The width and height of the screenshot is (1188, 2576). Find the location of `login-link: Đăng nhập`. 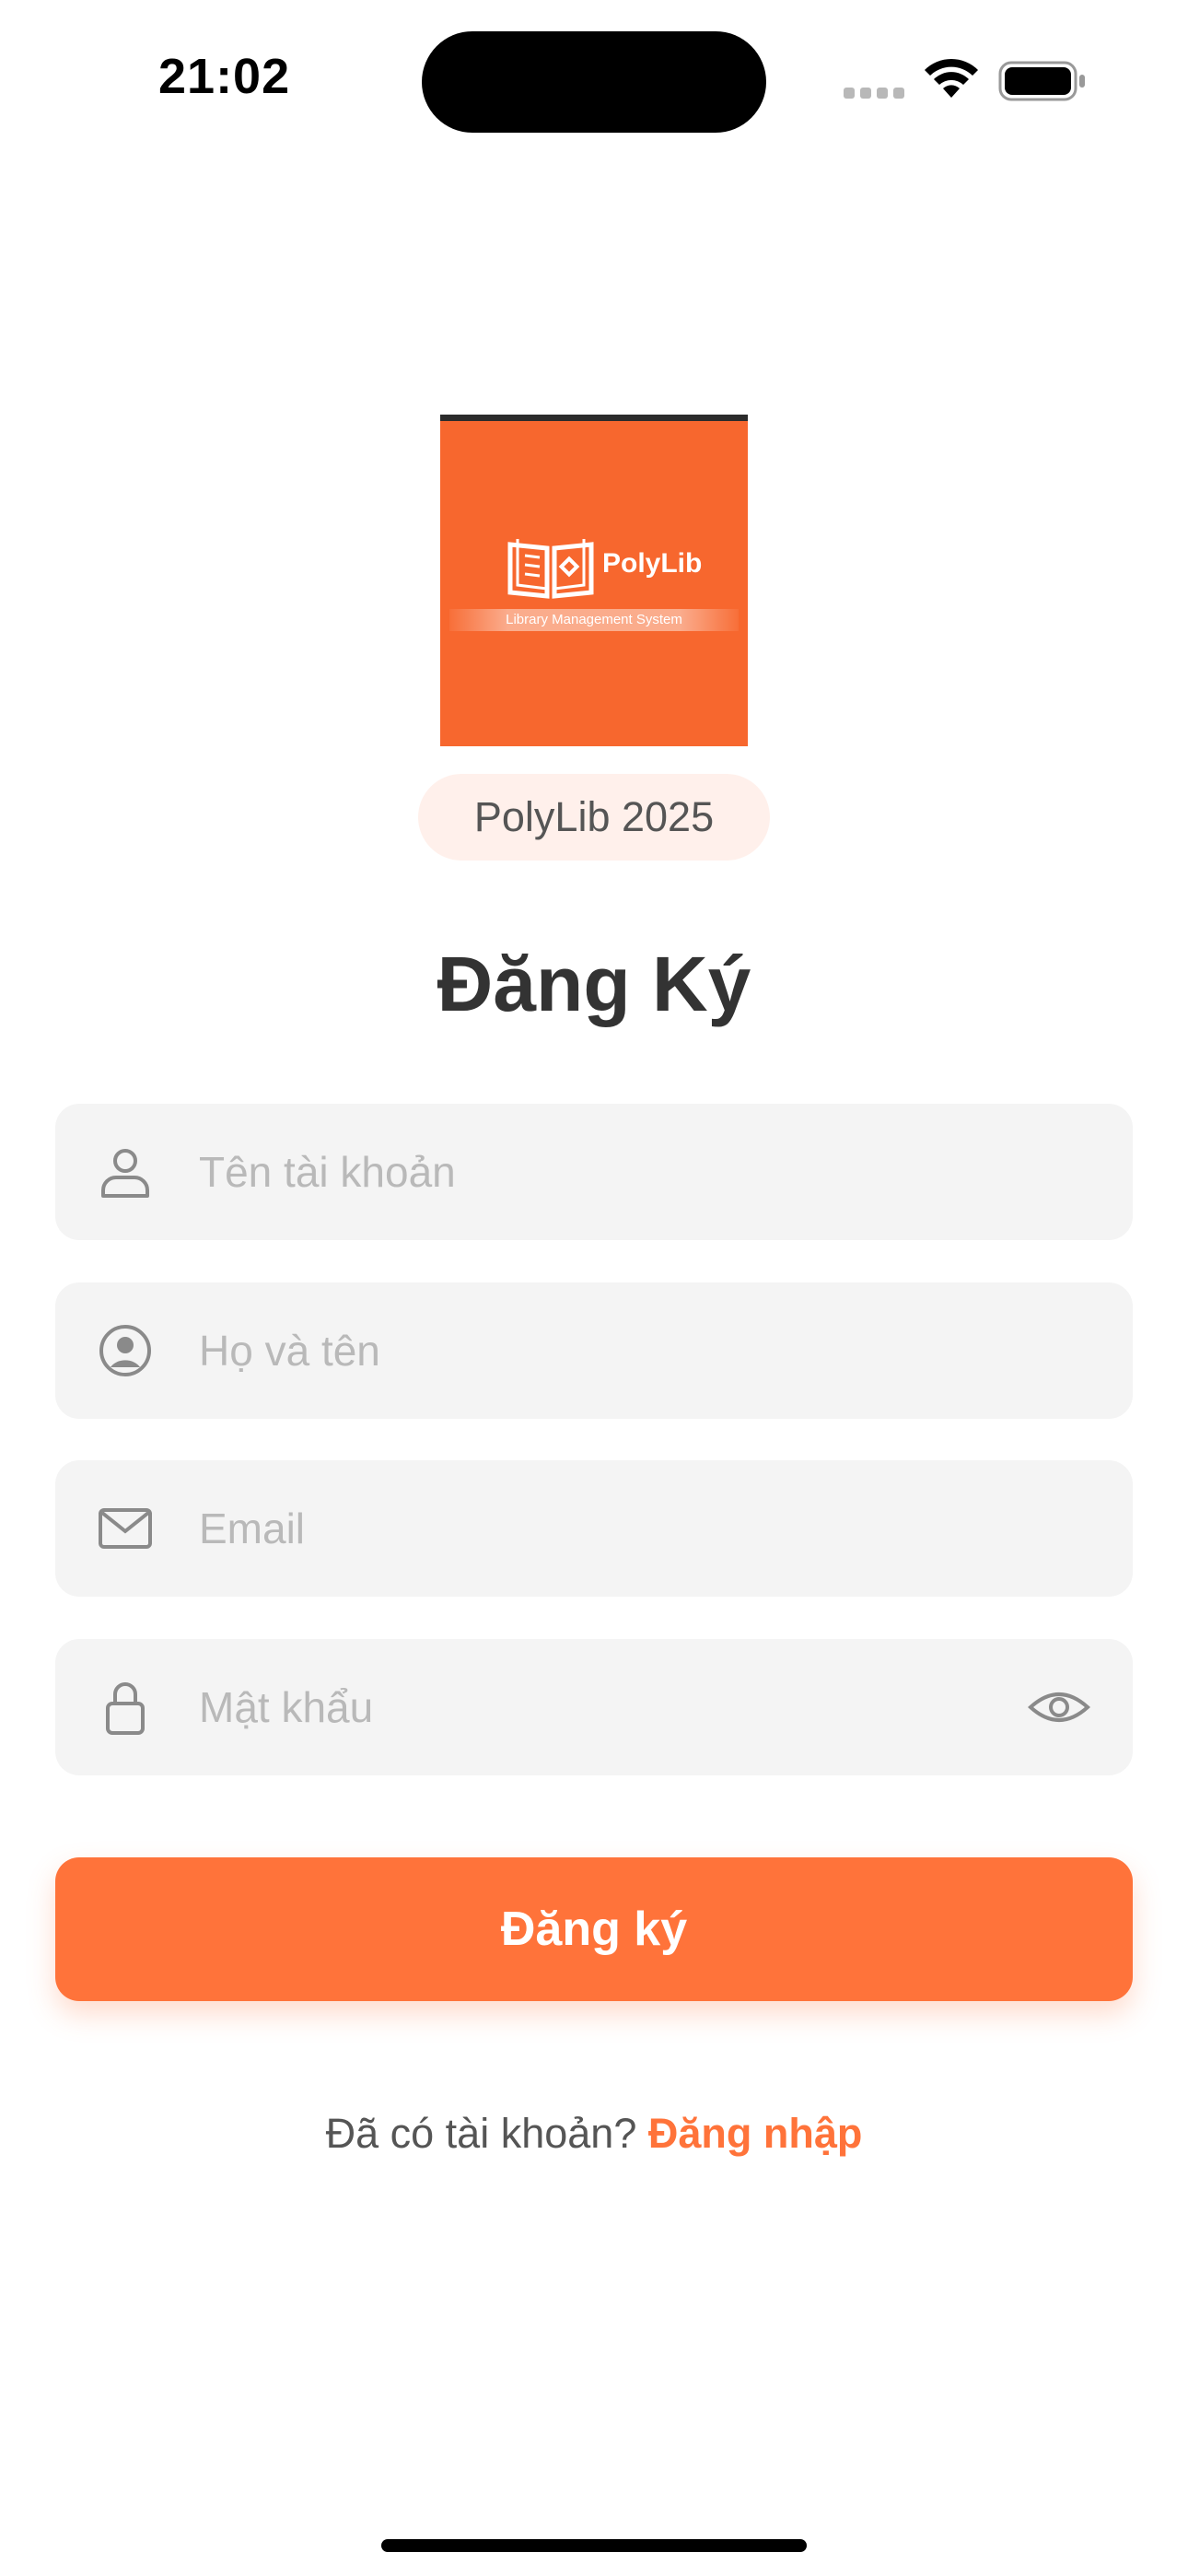

login-link: Đăng nhập is located at coordinates (755, 2133).